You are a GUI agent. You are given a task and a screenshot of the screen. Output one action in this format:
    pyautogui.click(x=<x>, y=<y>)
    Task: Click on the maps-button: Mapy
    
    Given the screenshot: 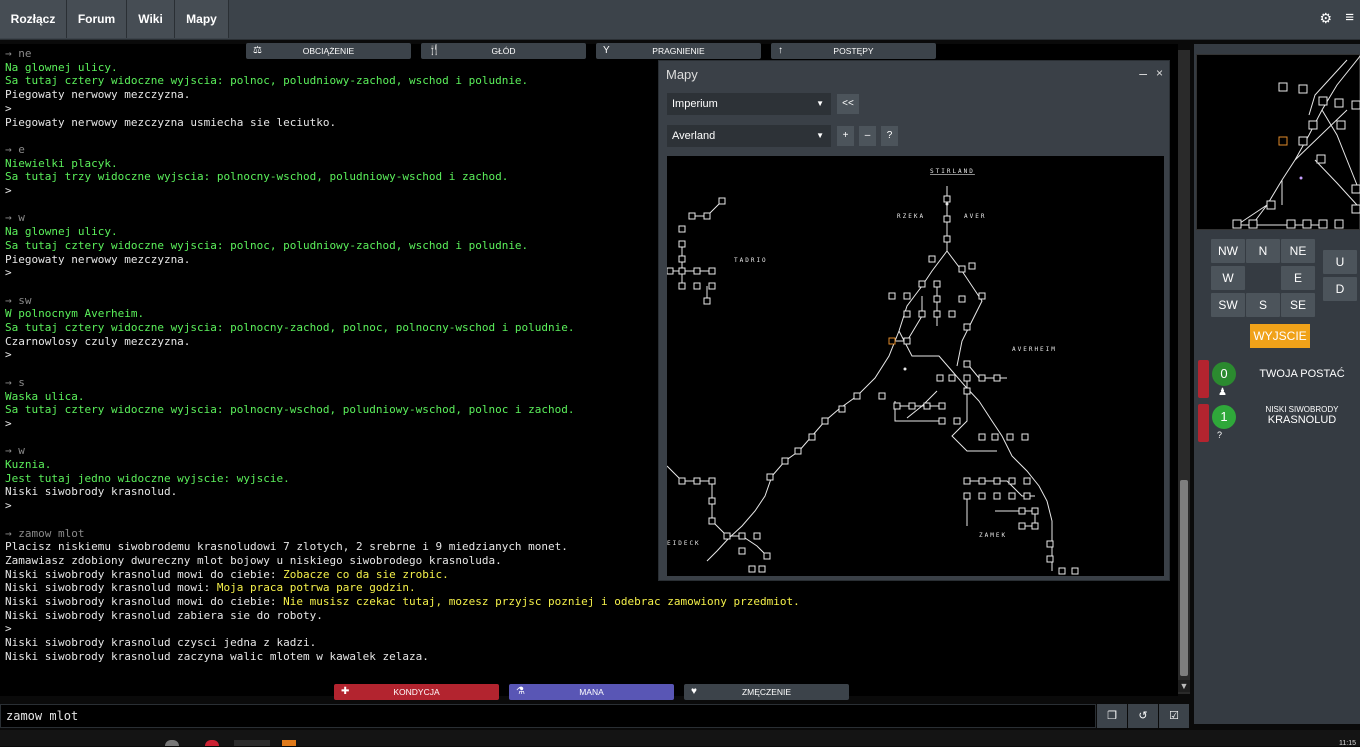 What is the action you would take?
    pyautogui.click(x=202, y=19)
    